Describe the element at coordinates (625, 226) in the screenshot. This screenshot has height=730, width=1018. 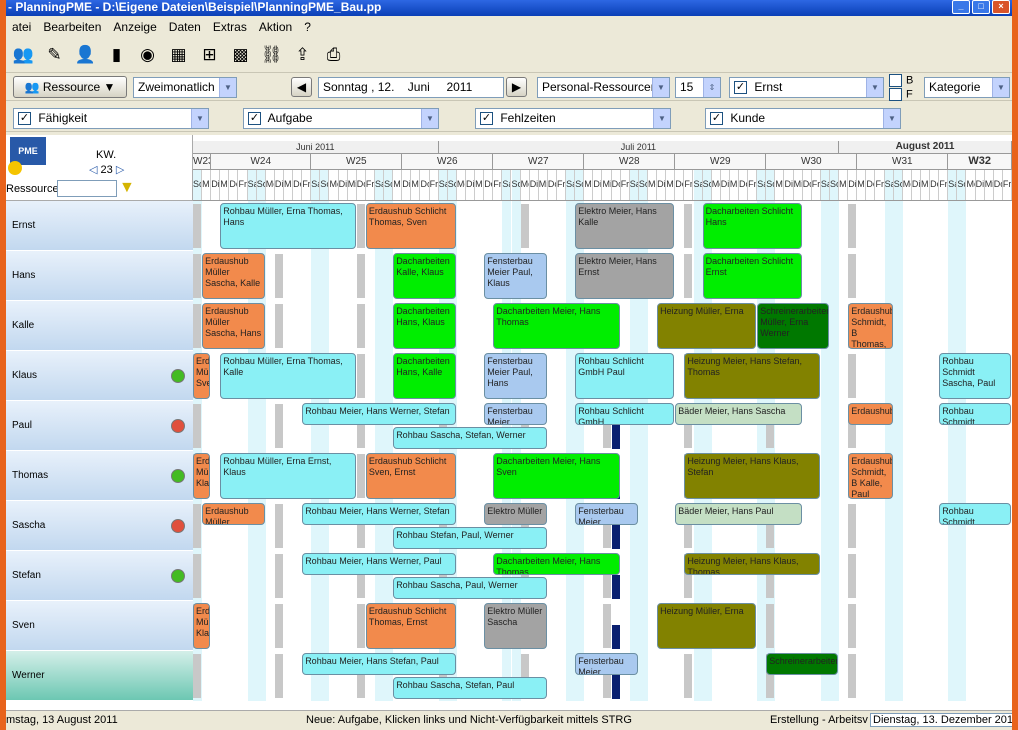
I see `task-bar: Elektro Meier, Hans Kalle` at that location.